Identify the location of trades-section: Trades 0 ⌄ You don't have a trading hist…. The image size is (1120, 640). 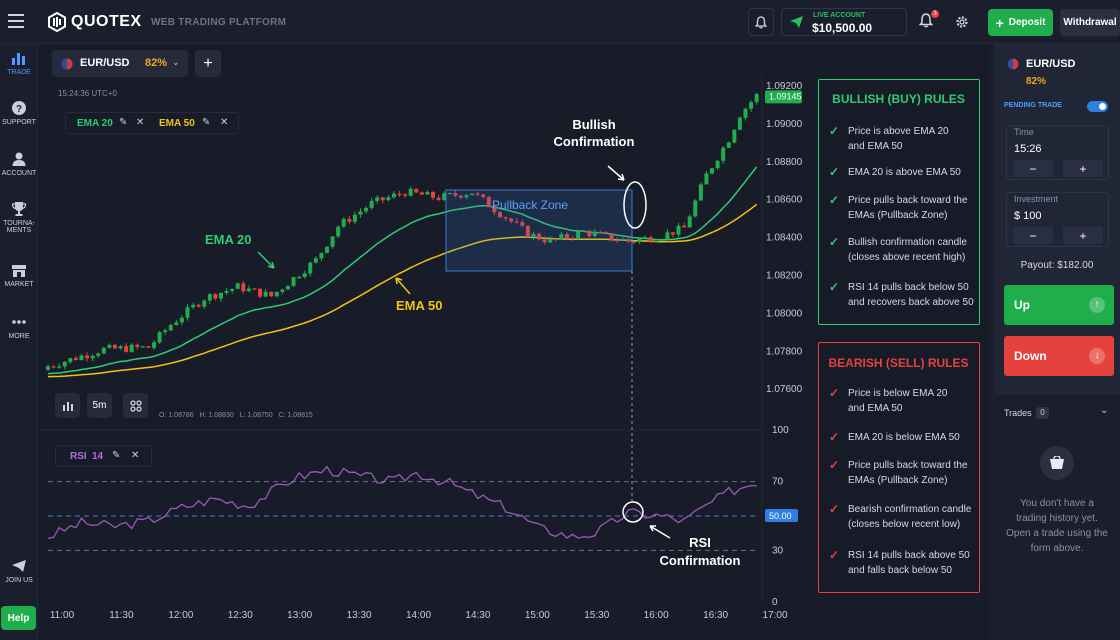
(1057, 517).